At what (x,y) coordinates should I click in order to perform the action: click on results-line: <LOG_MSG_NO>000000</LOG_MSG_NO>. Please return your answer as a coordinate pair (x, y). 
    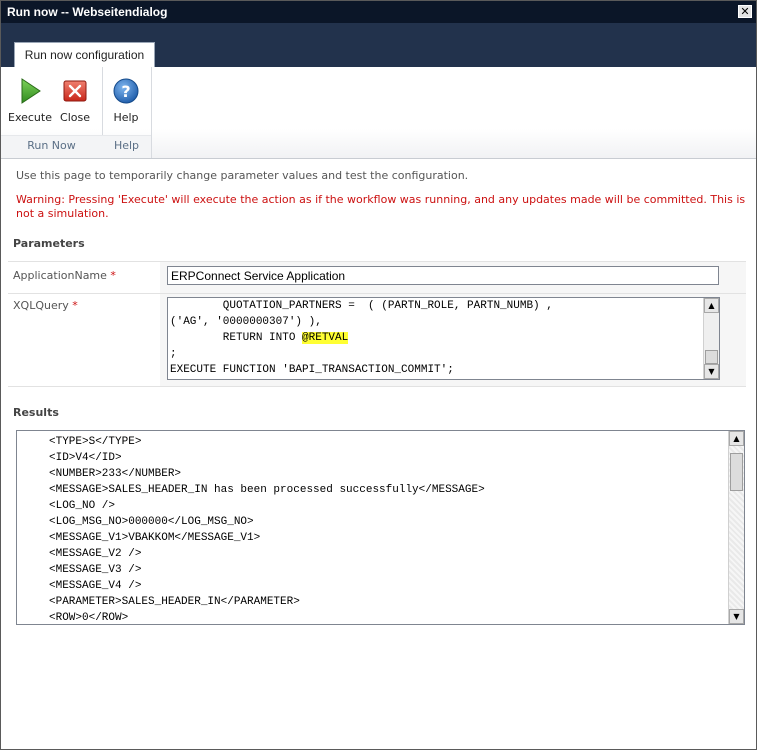
    Looking at the image, I should click on (151, 522).